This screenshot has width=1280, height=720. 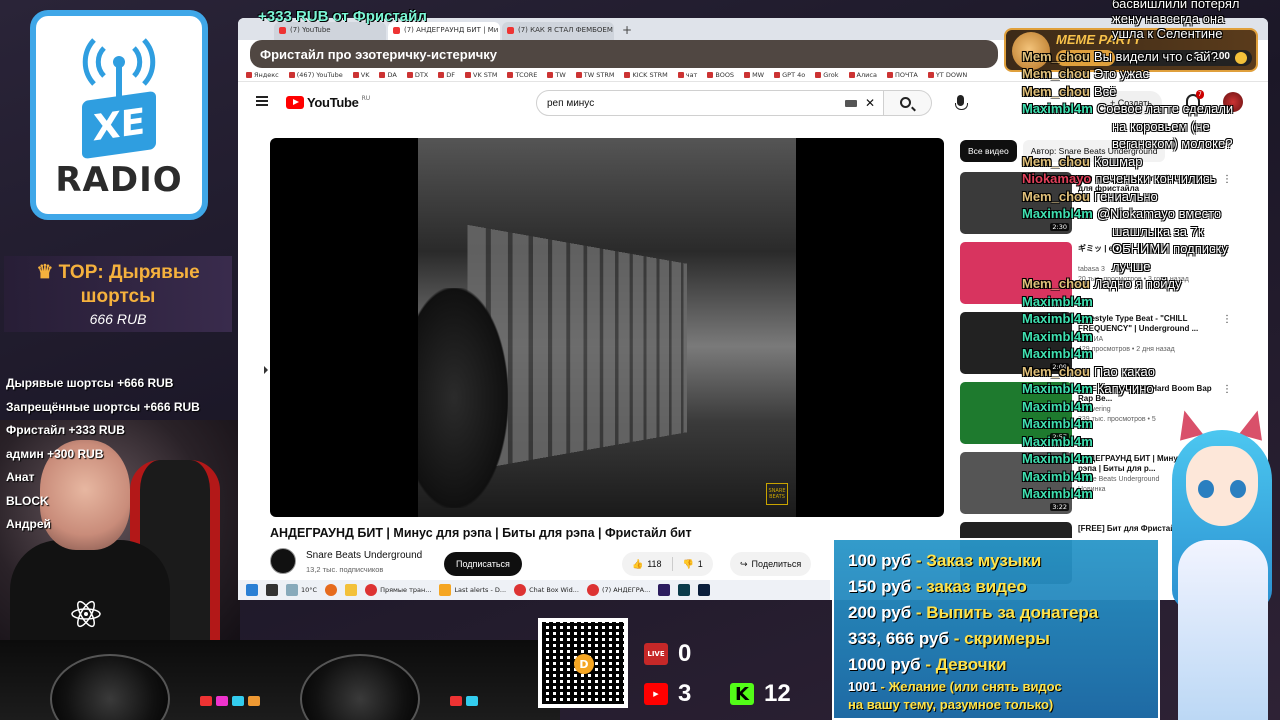 What do you see at coordinates (309, 590) in the screenshot?
I see `weather-temp: 10°C` at bounding box center [309, 590].